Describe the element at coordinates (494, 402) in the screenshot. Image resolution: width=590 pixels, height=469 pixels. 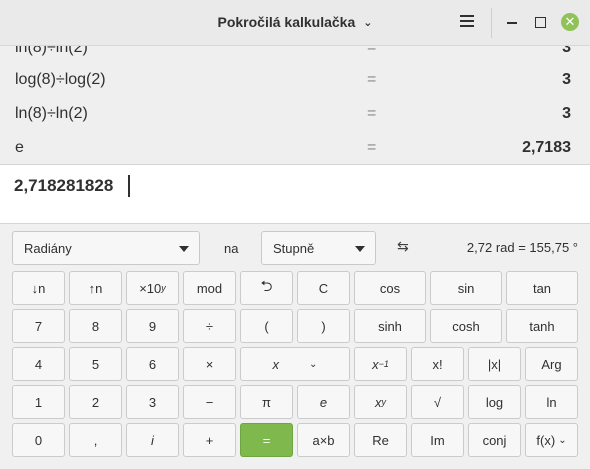
I see `log-button: log` at that location.